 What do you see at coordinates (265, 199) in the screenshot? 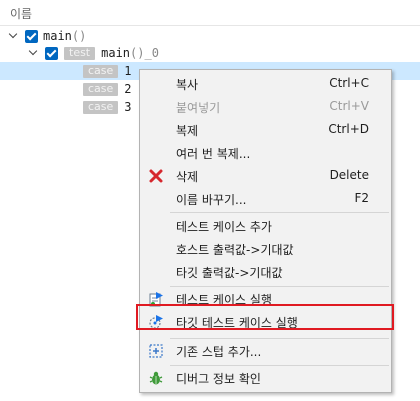
I see `menu-item-rename: 이름 바꾸기... F2` at bounding box center [265, 199].